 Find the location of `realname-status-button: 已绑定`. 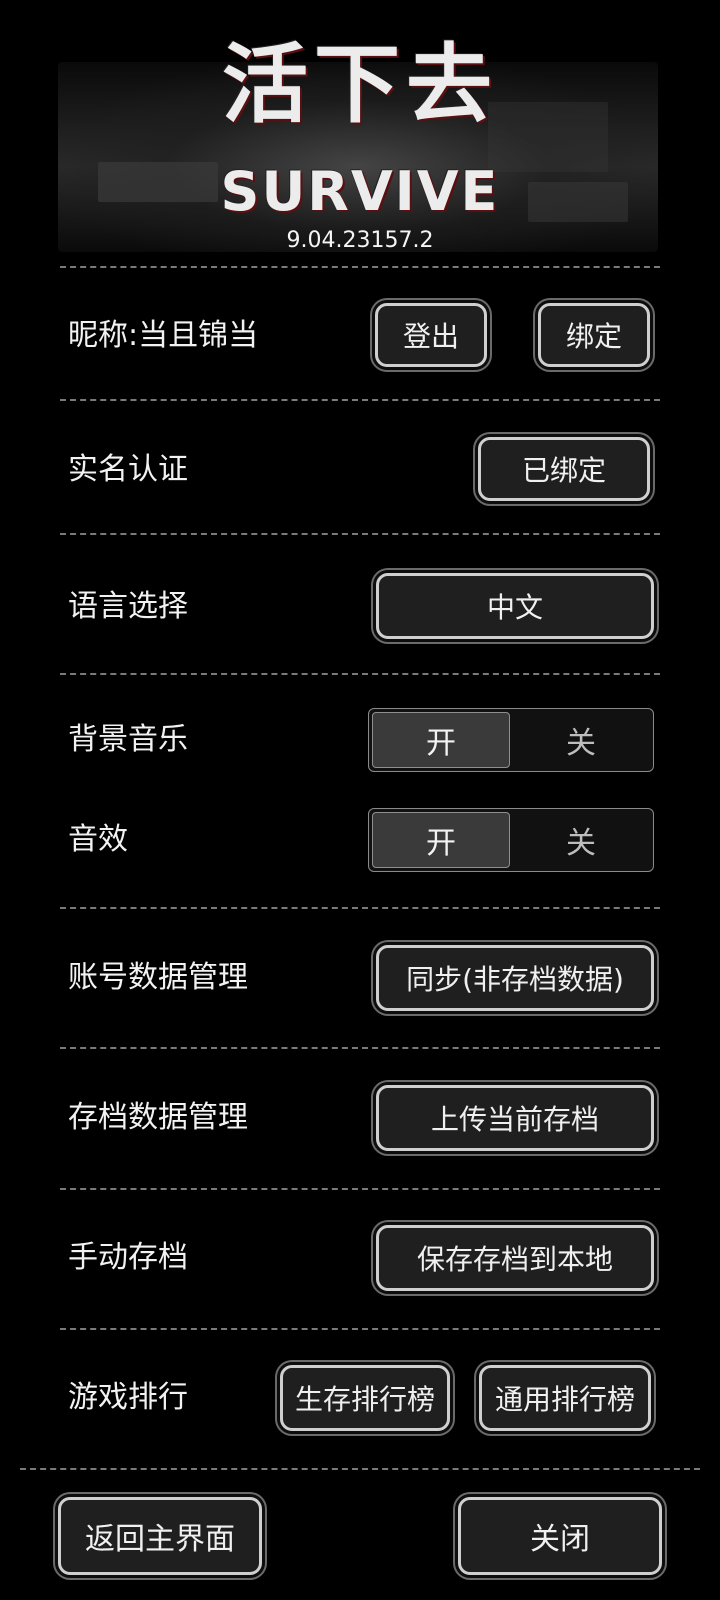

realname-status-button: 已绑定 is located at coordinates (564, 469).